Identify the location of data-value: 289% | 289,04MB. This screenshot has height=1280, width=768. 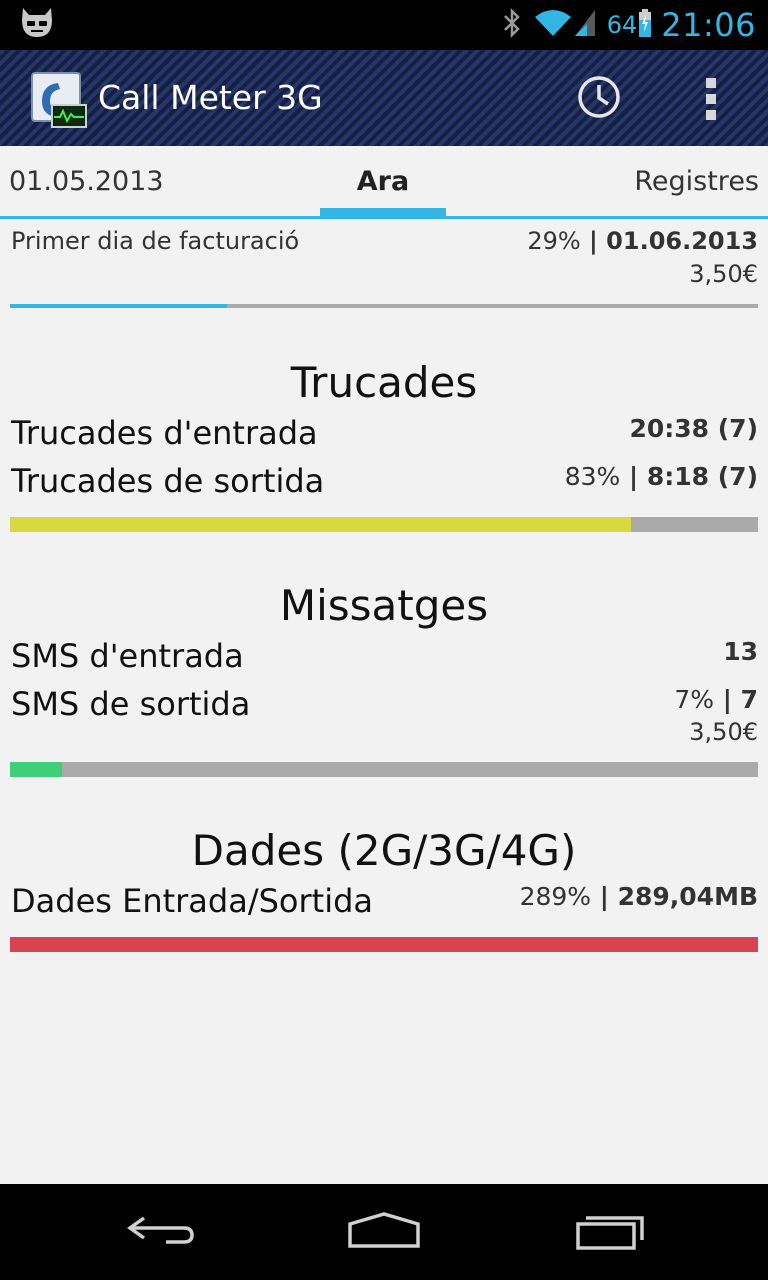
(639, 896).